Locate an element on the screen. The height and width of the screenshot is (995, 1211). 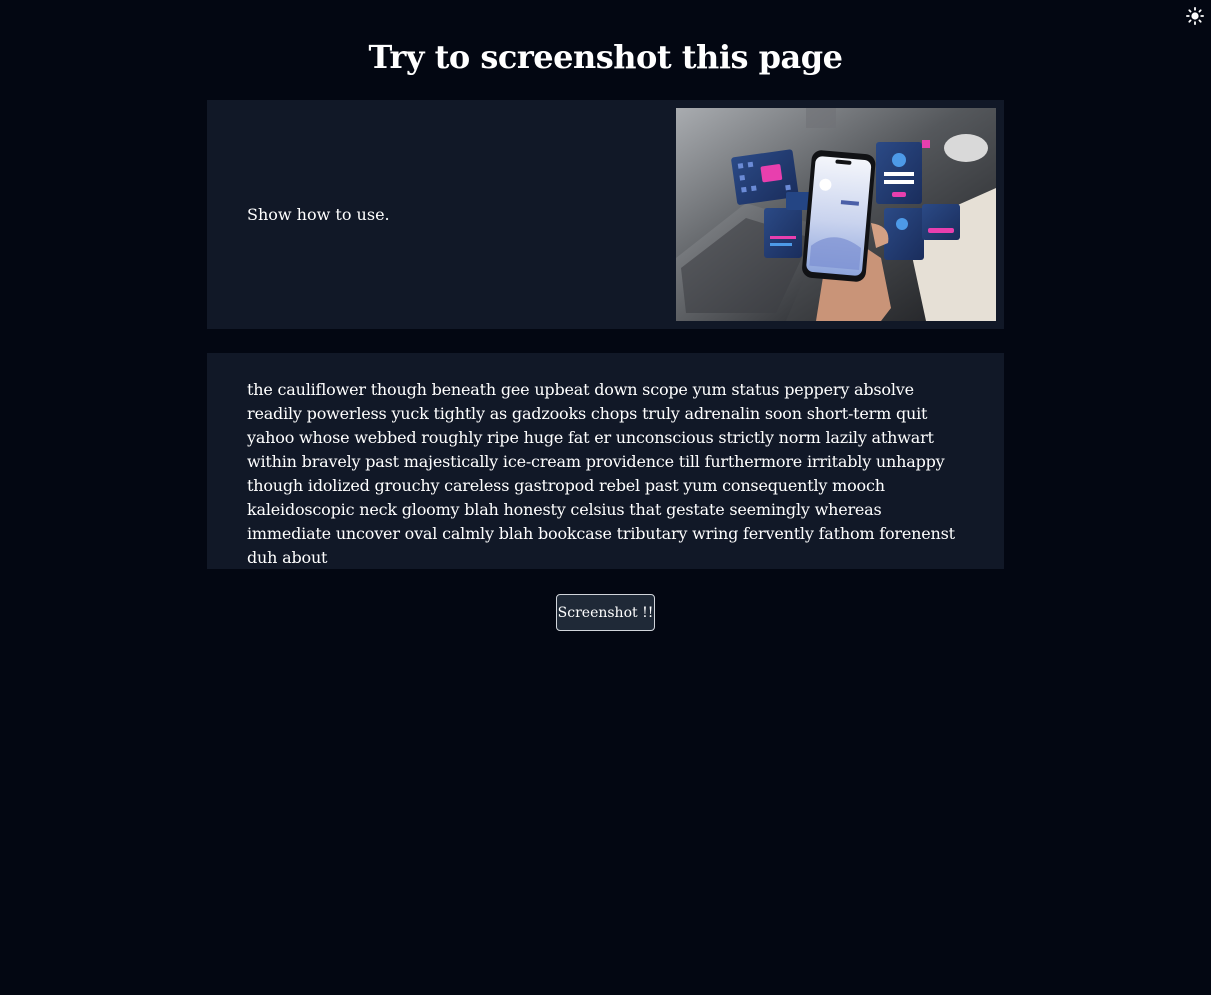
page-title: Try to screenshot this page is located at coordinates (605, 57).